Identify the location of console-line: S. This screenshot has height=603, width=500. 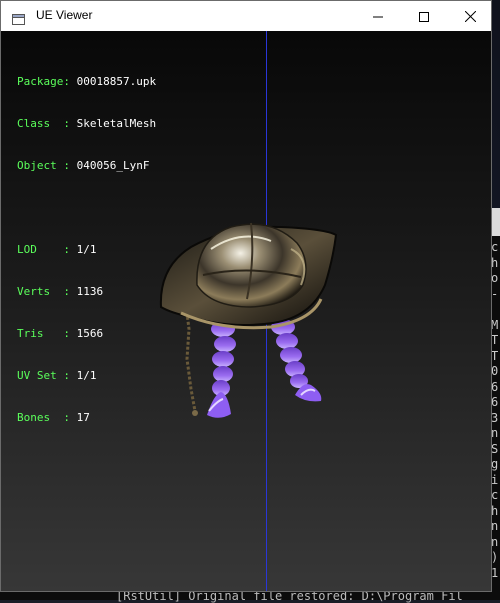
(495, 448).